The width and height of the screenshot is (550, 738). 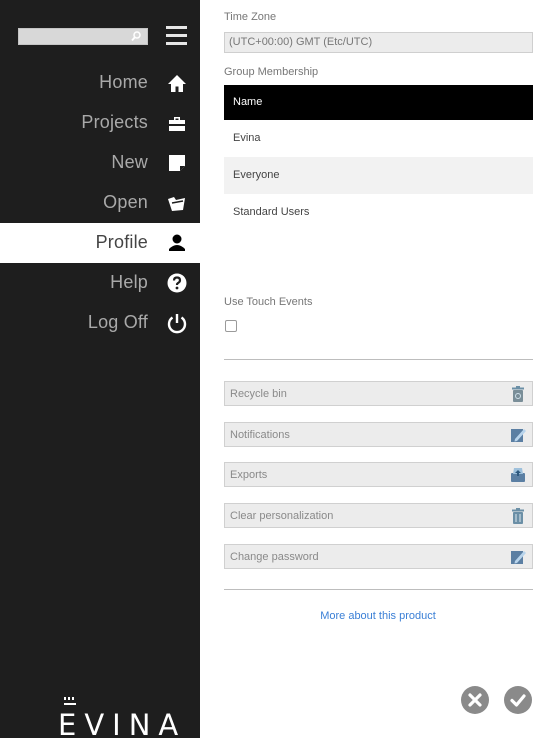 I want to click on confirm-button, so click(x=518, y=700).